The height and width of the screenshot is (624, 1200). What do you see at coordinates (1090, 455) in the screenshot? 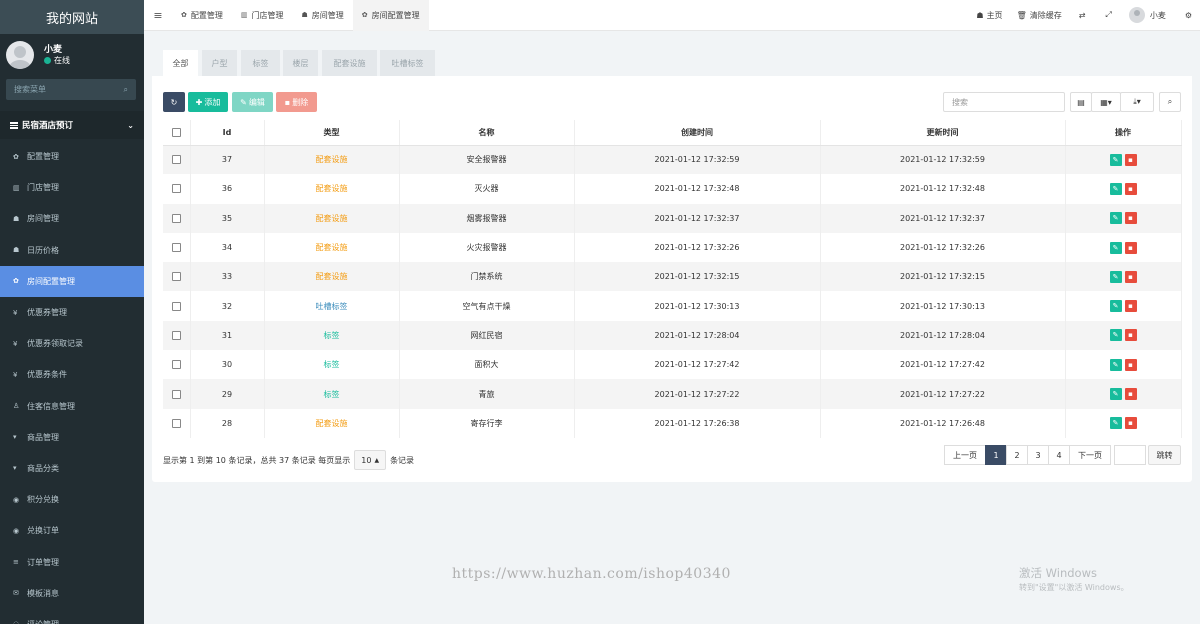
I see `next-page-button: 下一页` at bounding box center [1090, 455].